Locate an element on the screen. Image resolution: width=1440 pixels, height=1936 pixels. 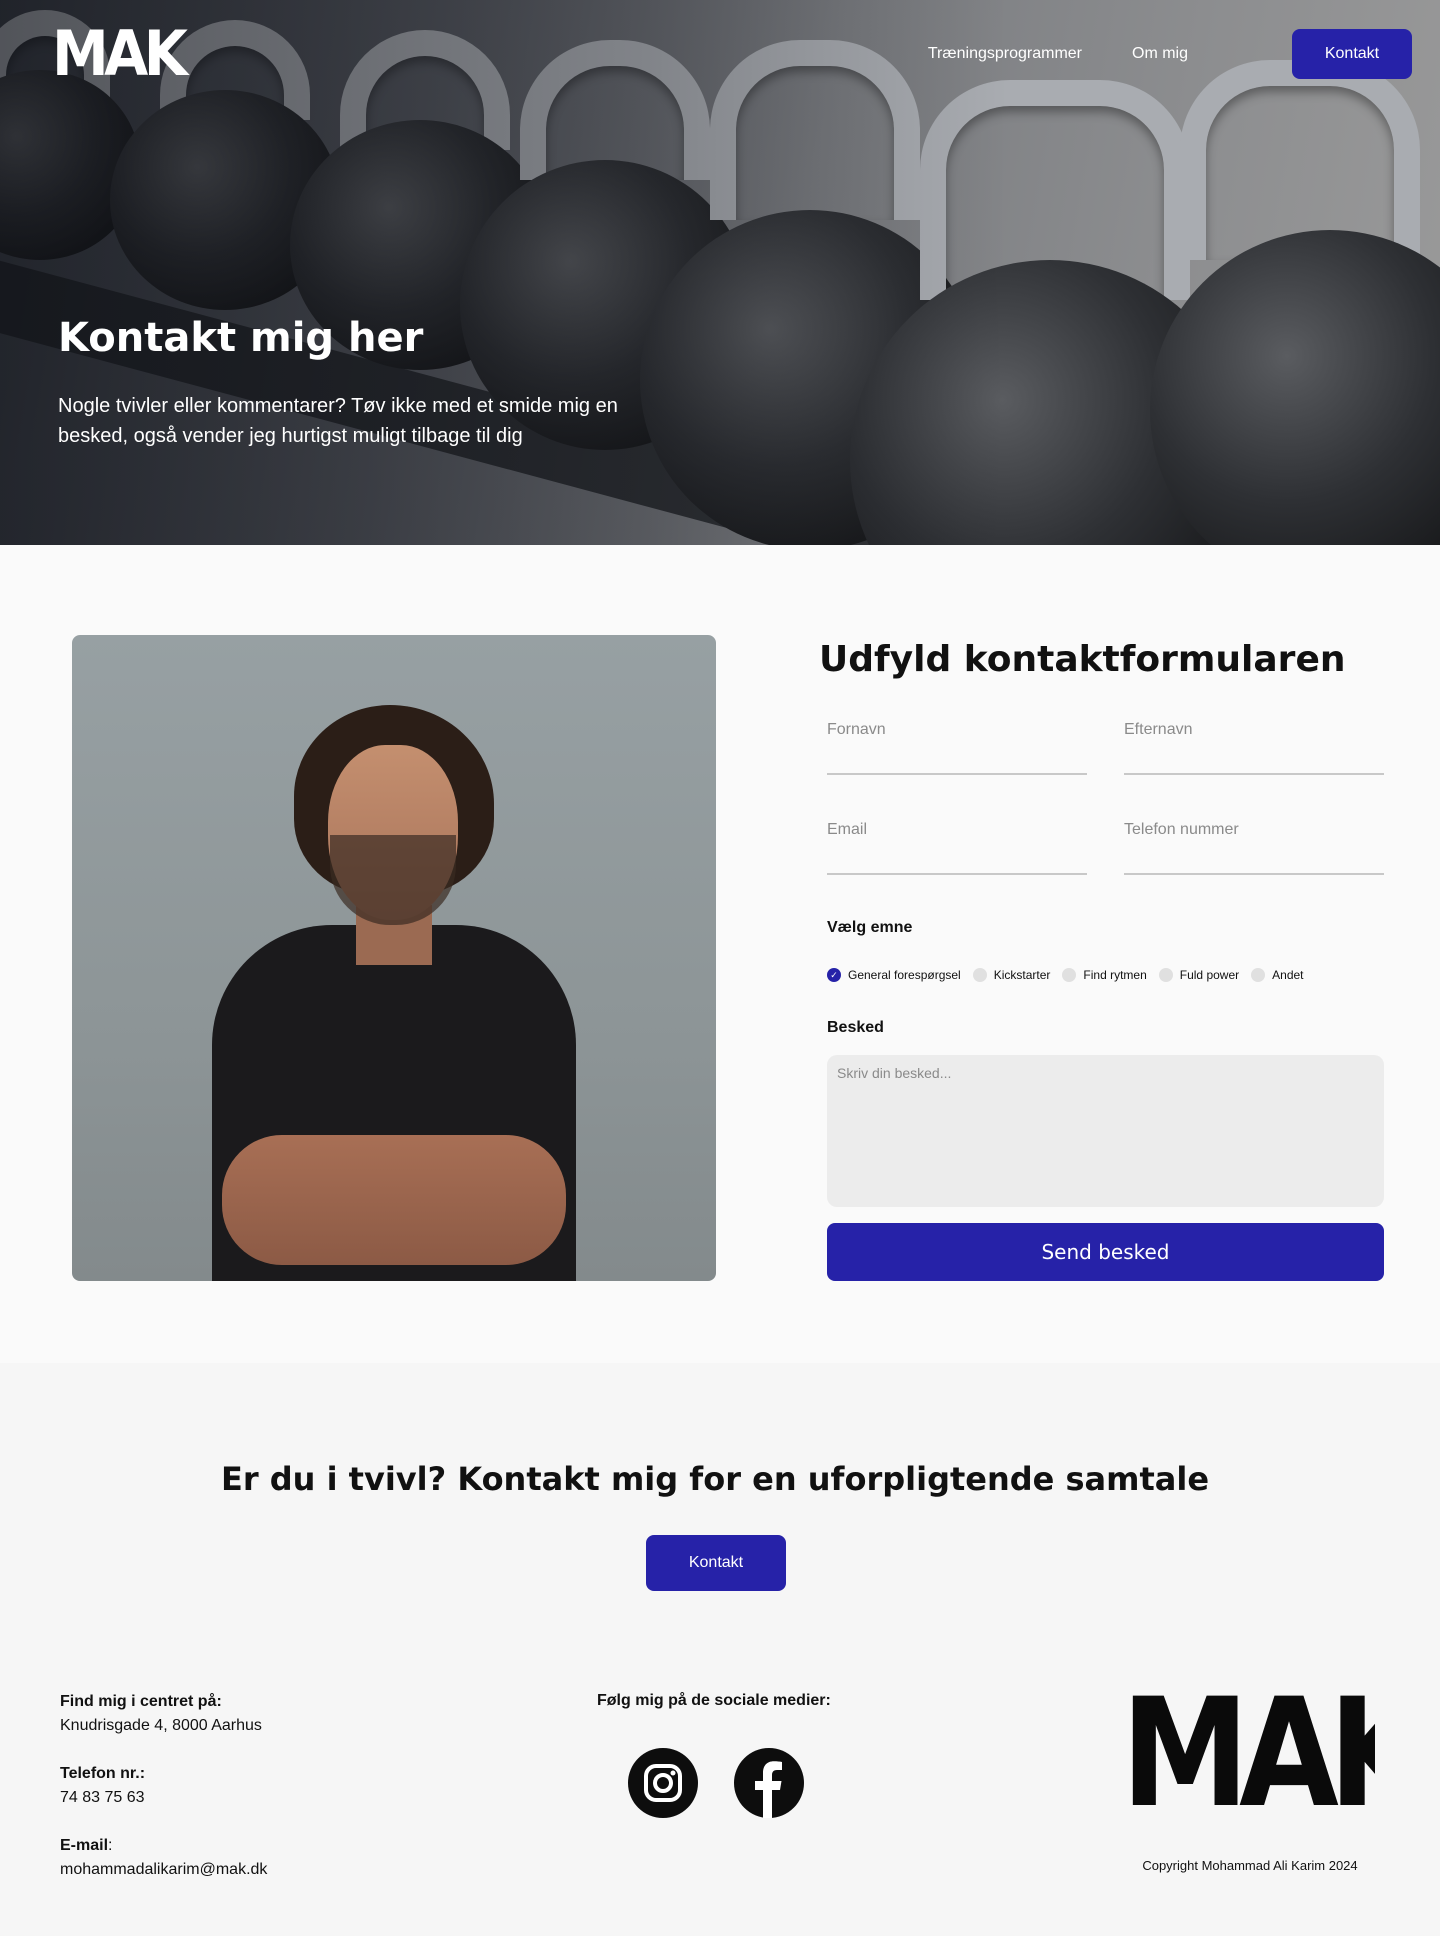
facebook-icon is located at coordinates (769, 1783).